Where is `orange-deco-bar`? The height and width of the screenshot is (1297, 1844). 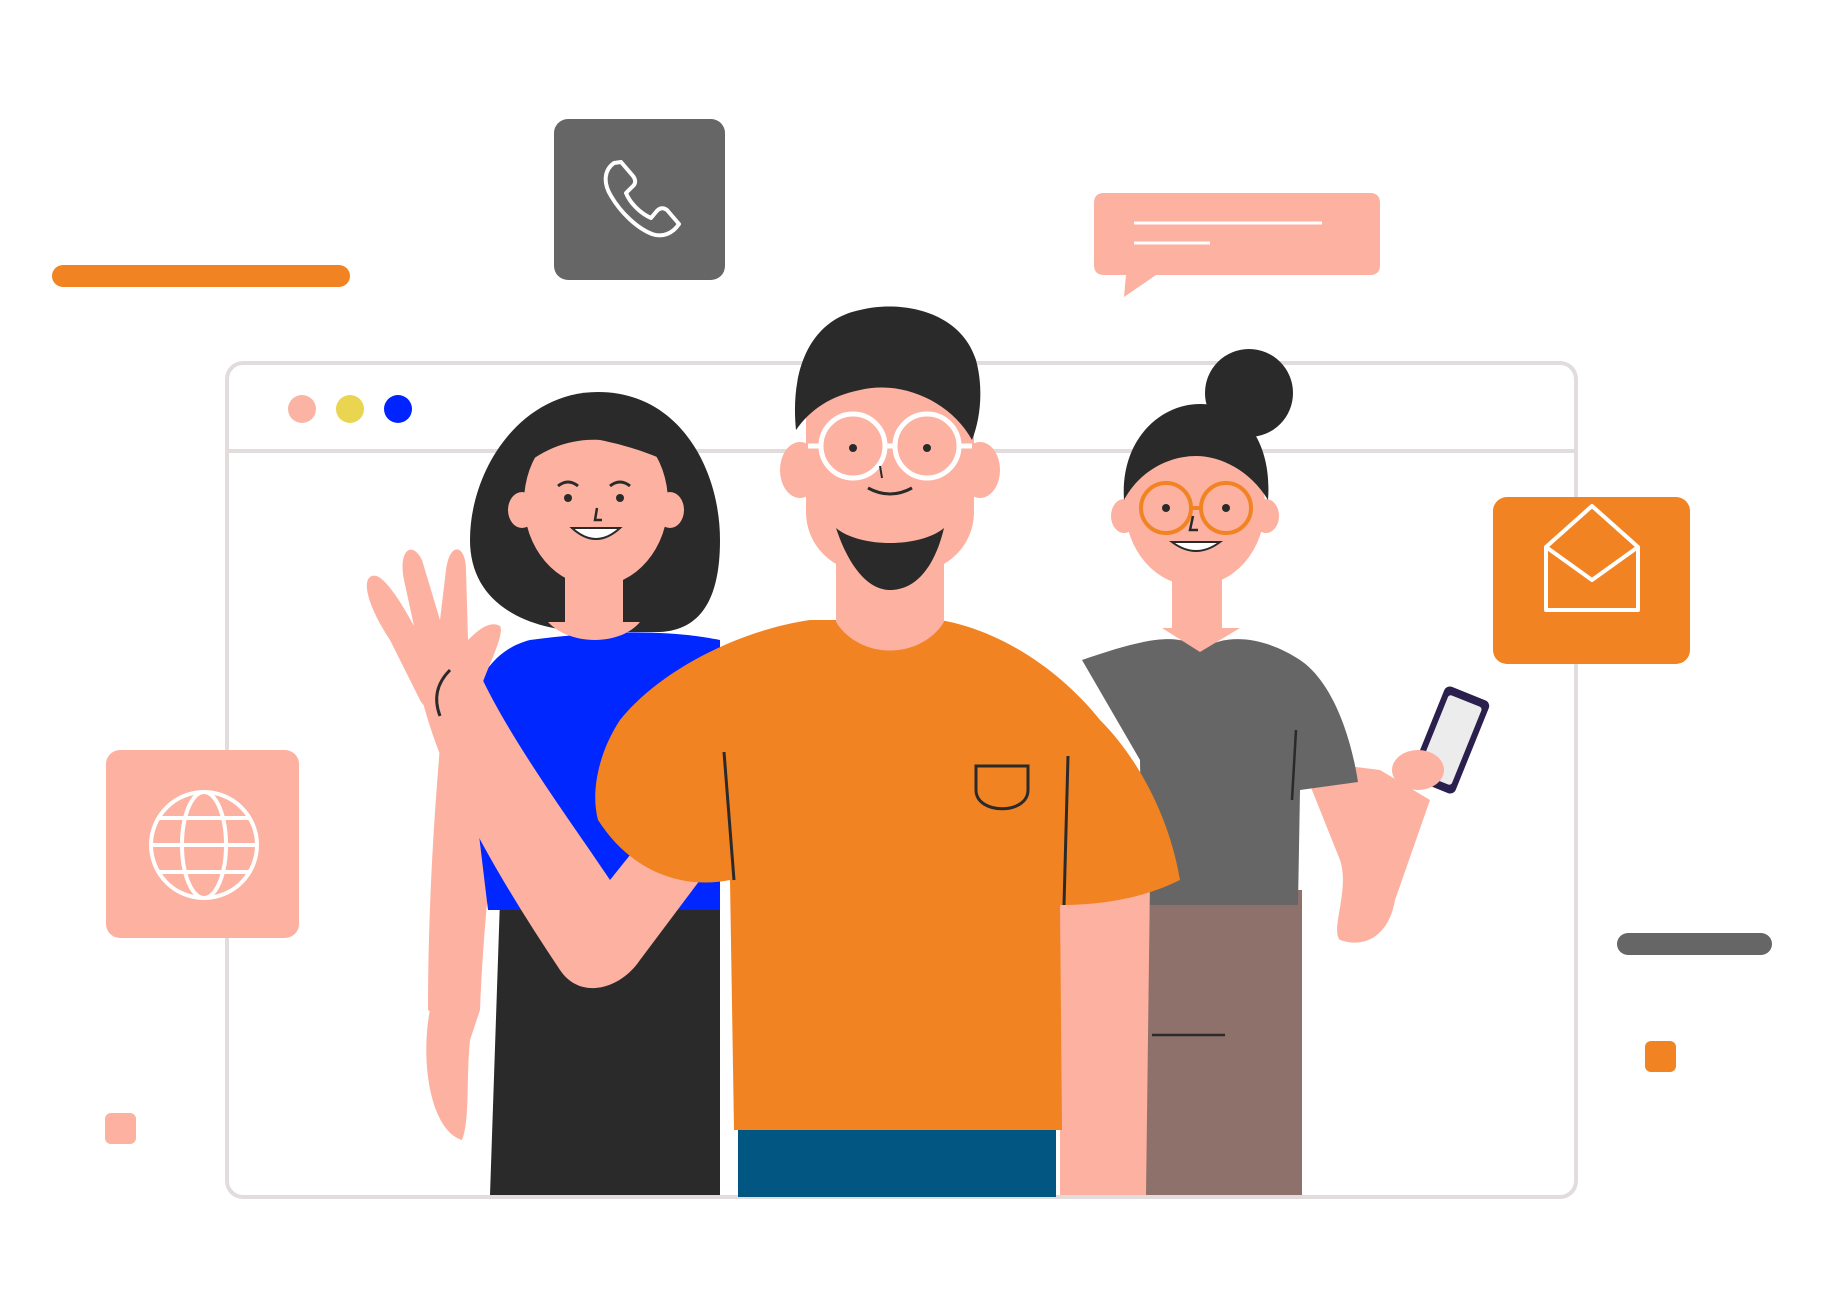
orange-deco-bar is located at coordinates (201, 276).